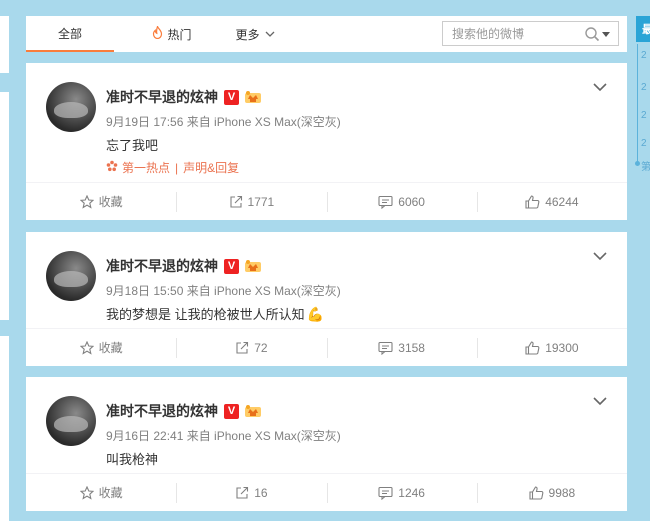  What do you see at coordinates (251, 347) in the screenshot?
I see `forward-button: 72` at bounding box center [251, 347].